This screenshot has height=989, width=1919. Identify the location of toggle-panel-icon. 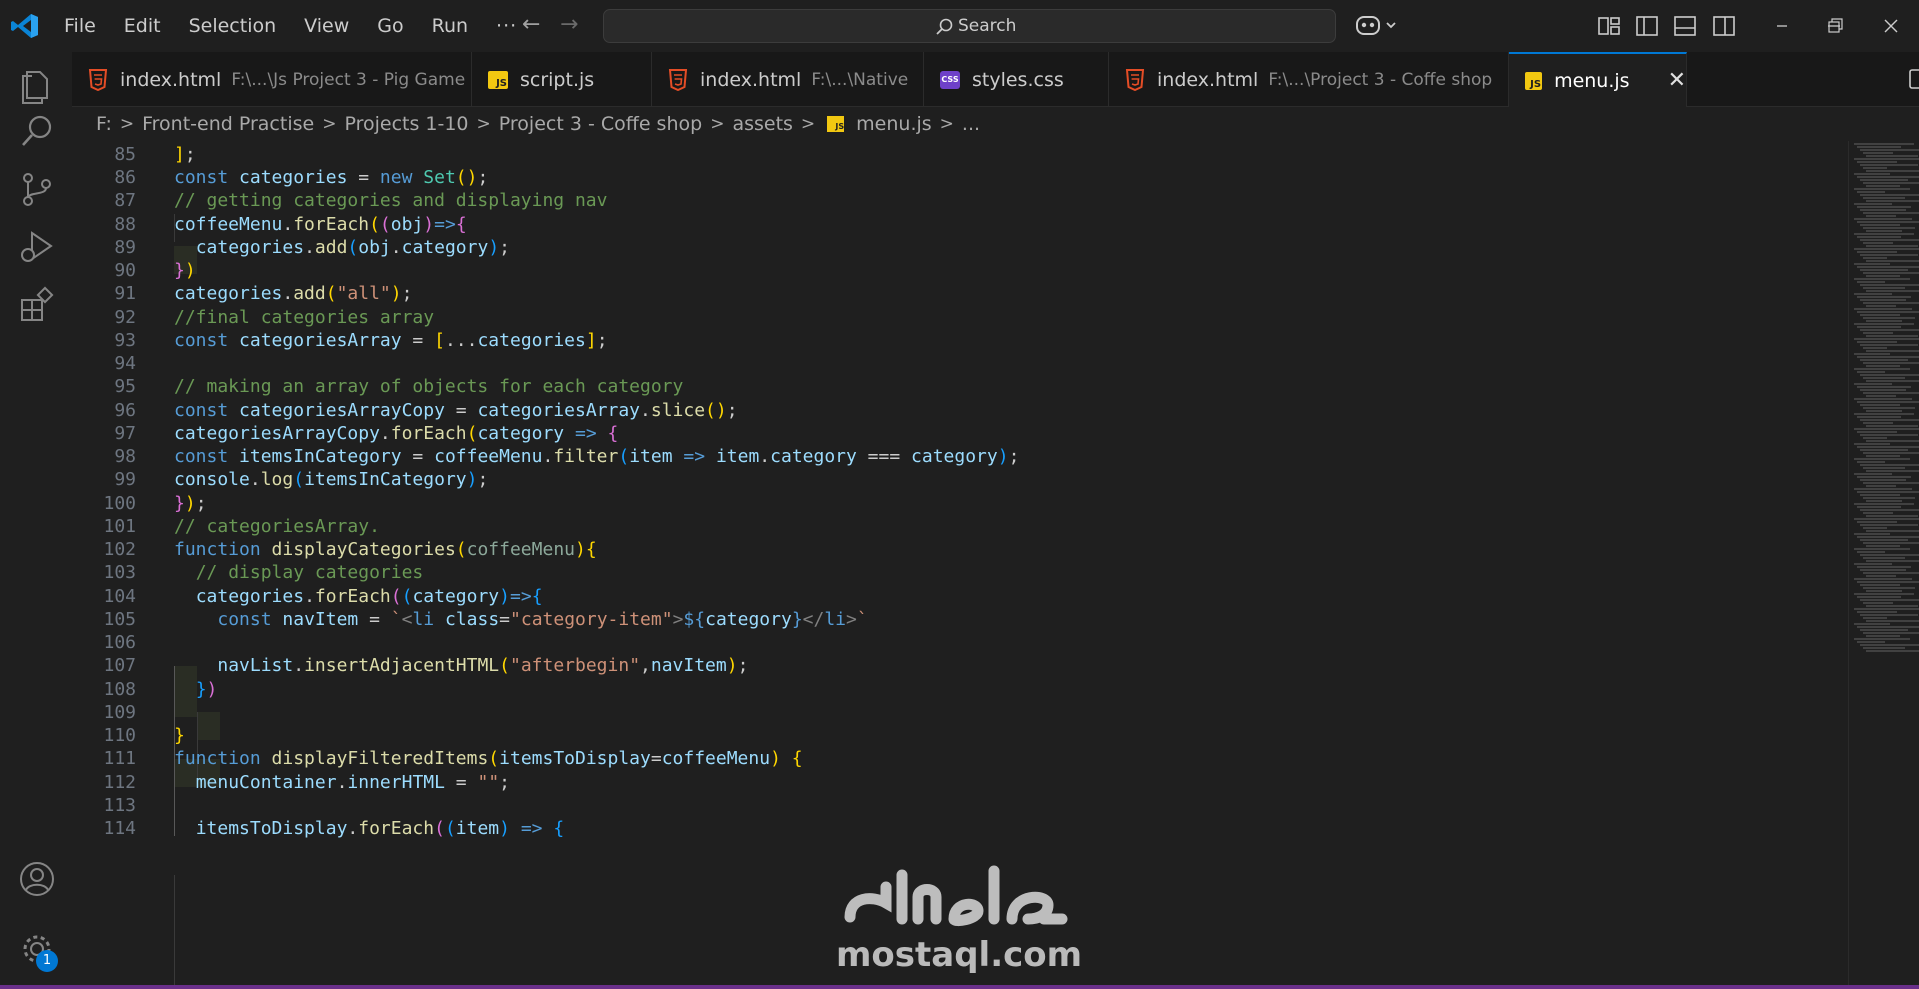
(1685, 26).